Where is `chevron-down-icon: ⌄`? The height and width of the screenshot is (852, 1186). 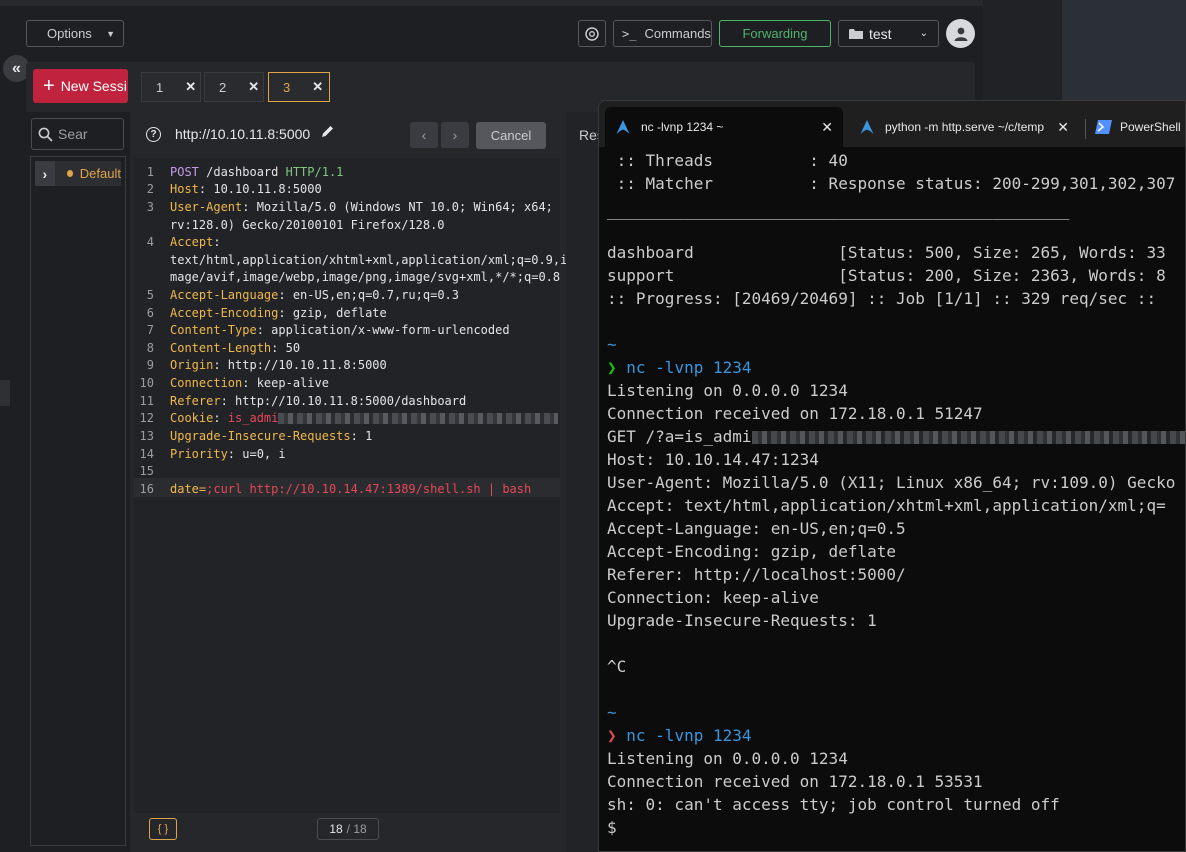
chevron-down-icon: ⌄ is located at coordinates (923, 33).